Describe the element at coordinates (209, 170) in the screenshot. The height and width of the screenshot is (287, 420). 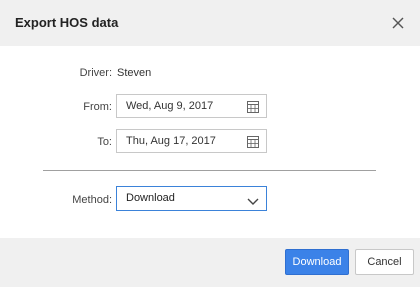
I see `divider` at that location.